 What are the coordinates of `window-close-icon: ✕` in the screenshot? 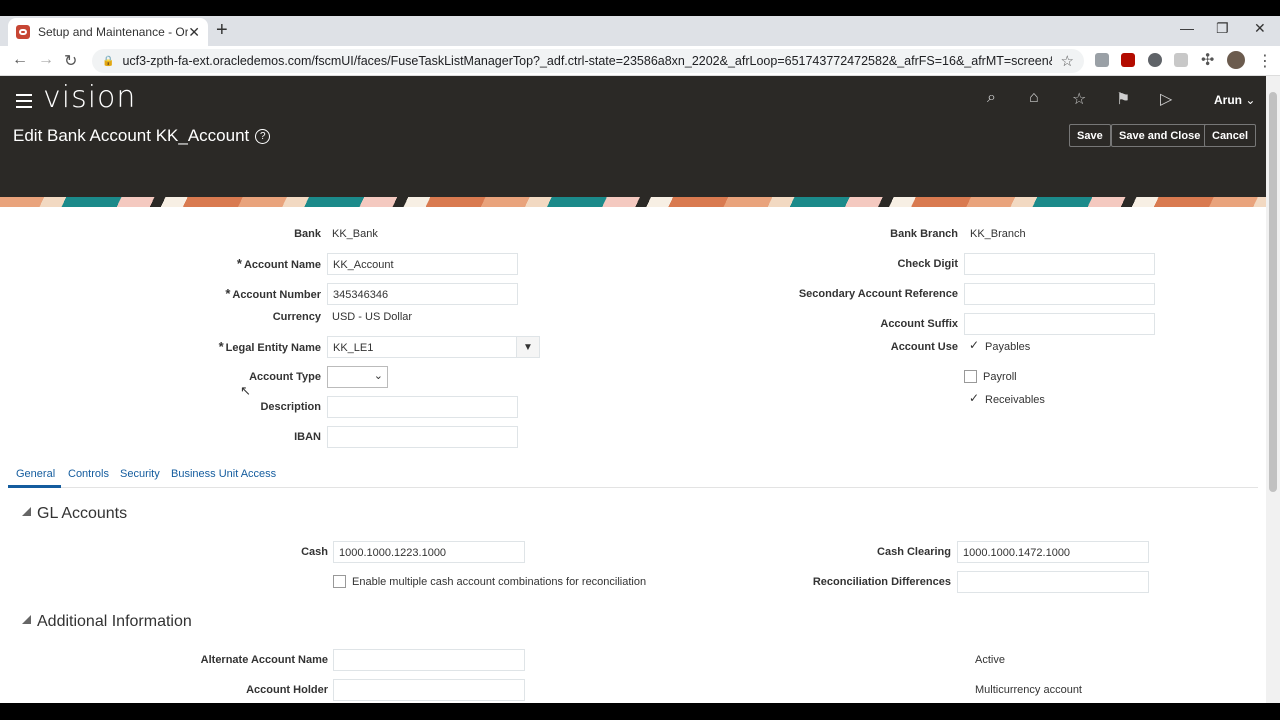 It's located at (1260, 28).